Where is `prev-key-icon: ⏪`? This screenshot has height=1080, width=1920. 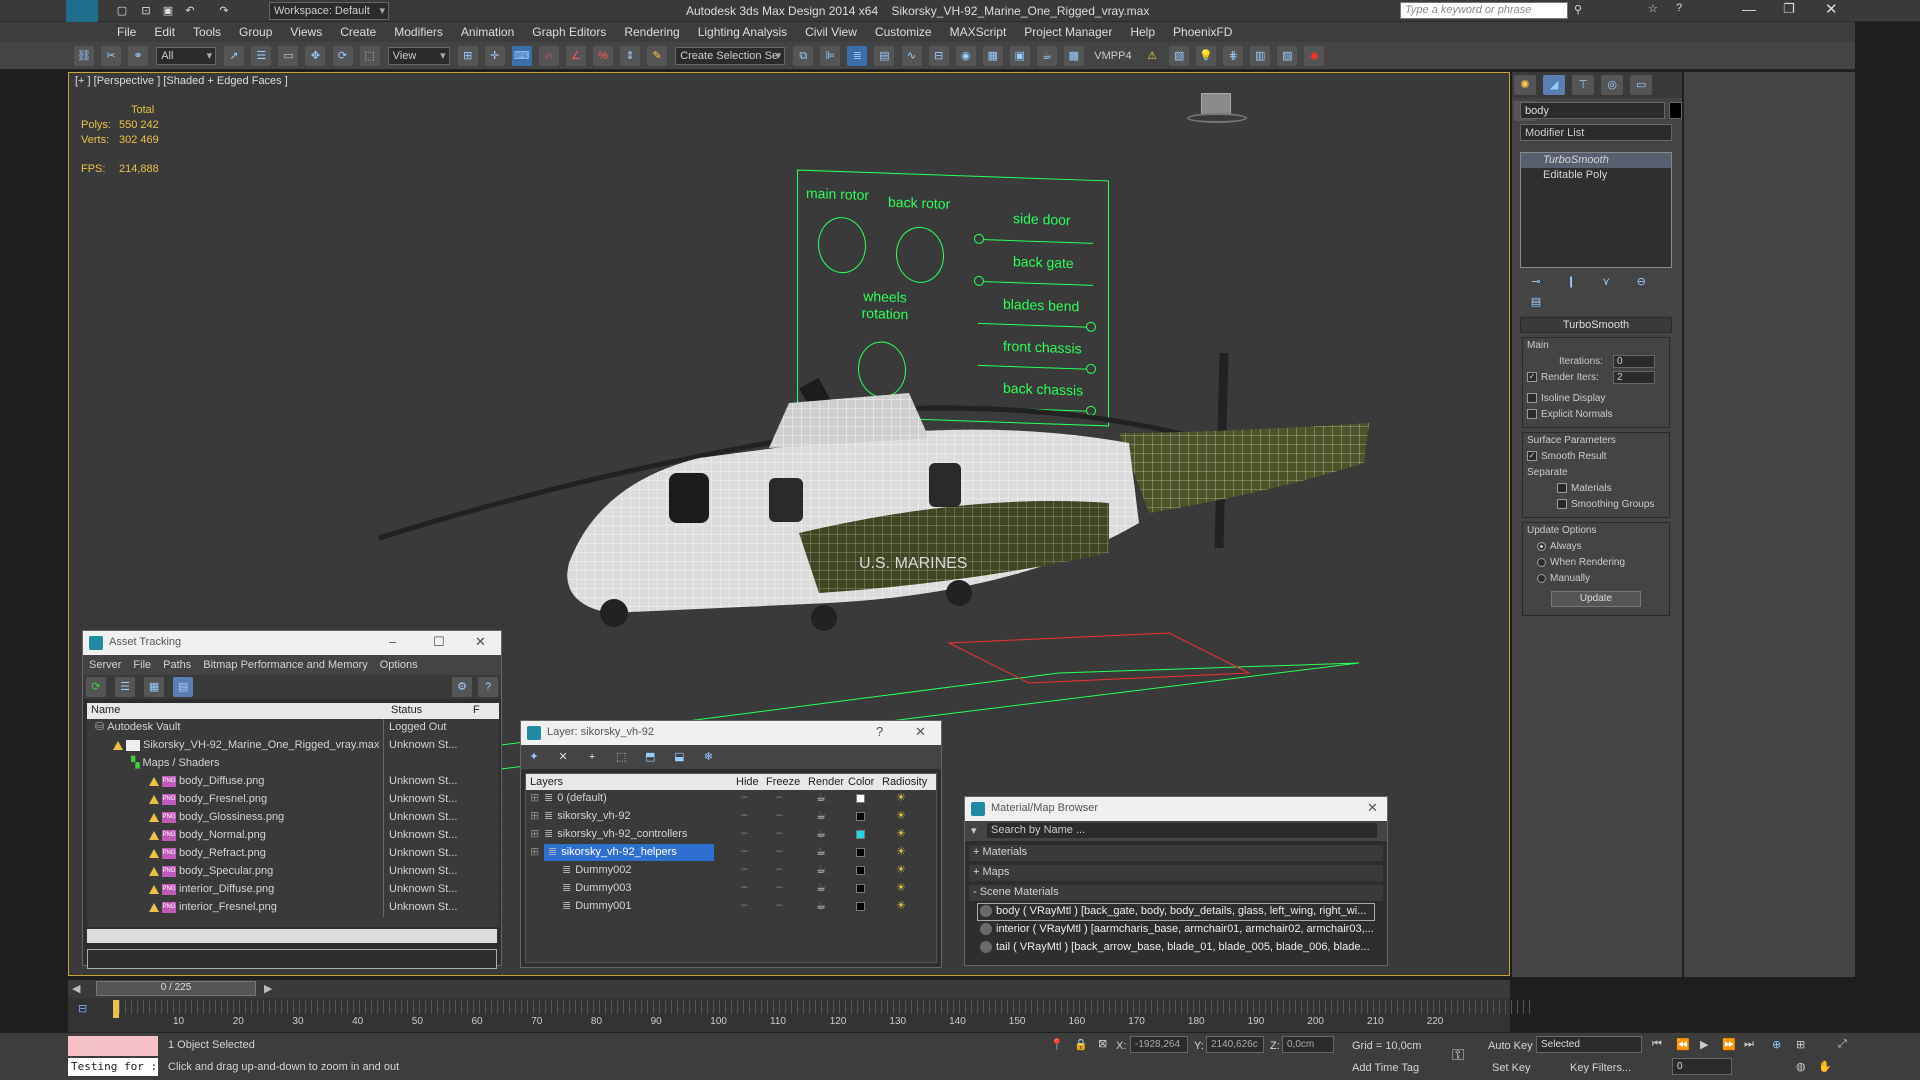
prev-key-icon: ⏪ is located at coordinates (1683, 1044).